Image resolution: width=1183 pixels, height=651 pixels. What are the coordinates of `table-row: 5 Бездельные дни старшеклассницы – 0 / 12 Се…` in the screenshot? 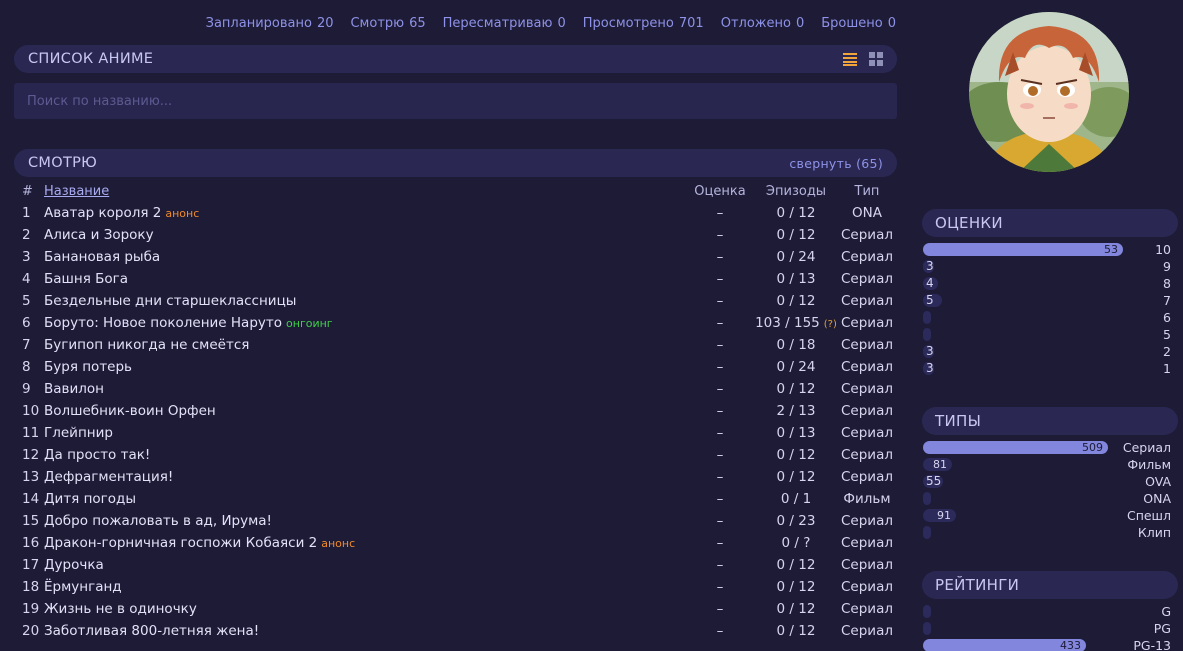 It's located at (455, 301).